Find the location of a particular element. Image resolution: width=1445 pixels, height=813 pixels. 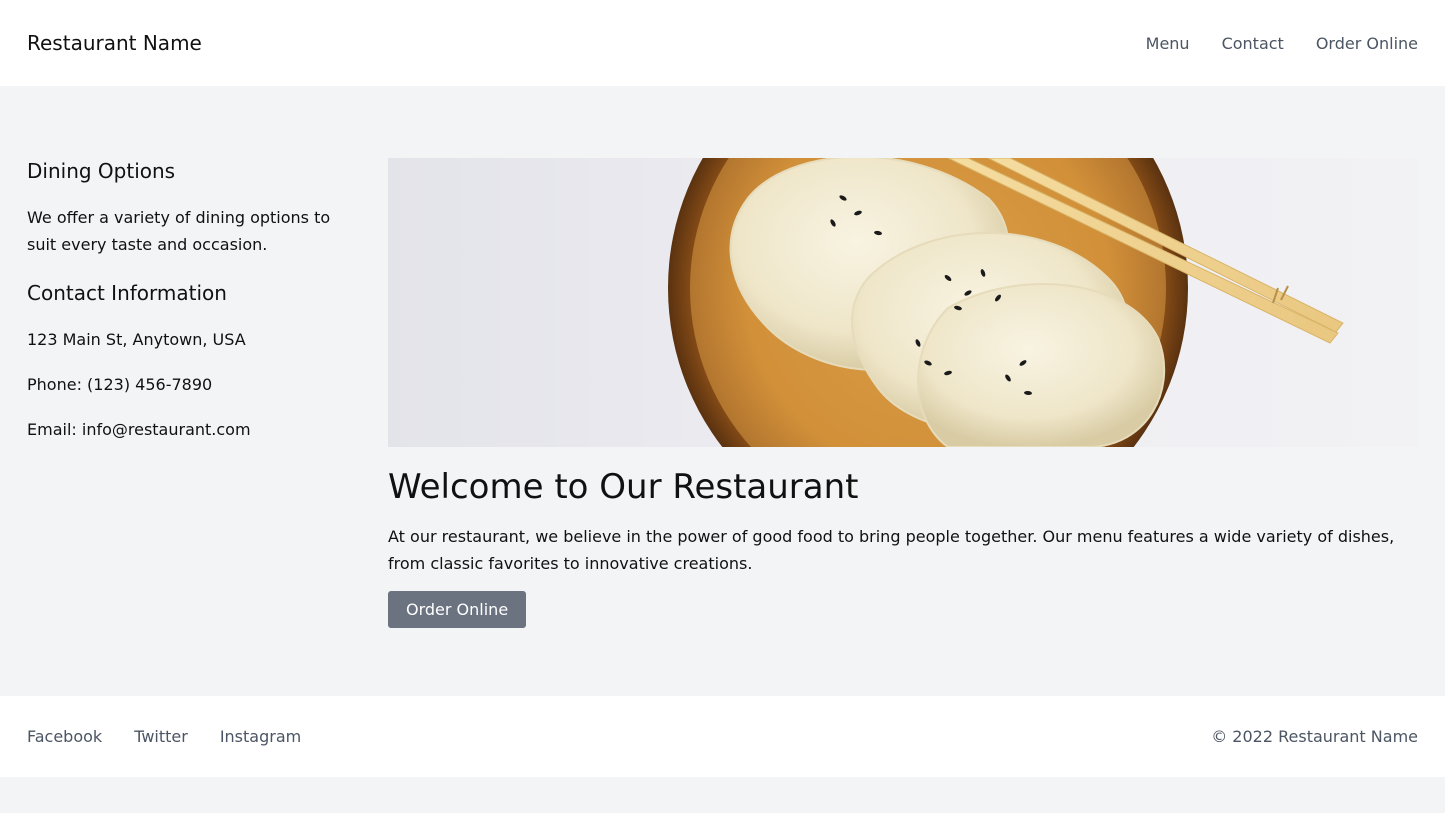

contact-address: 123 Main St, Anytown, USA is located at coordinates (136, 339).